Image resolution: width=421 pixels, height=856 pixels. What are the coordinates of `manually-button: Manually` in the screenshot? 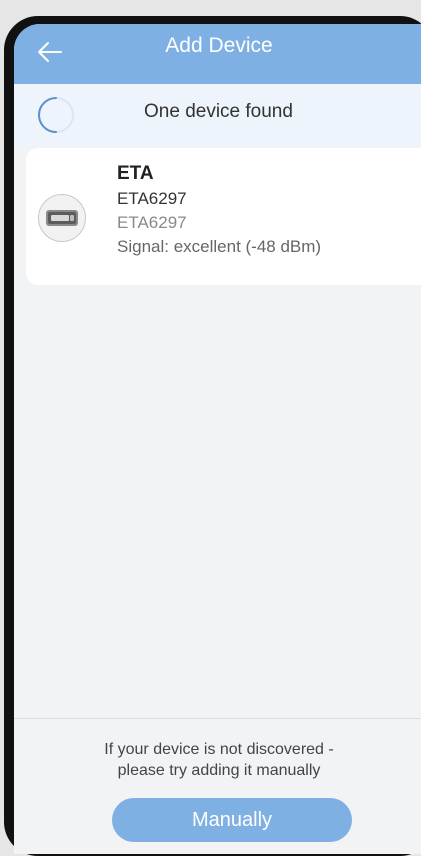 It's located at (232, 820).